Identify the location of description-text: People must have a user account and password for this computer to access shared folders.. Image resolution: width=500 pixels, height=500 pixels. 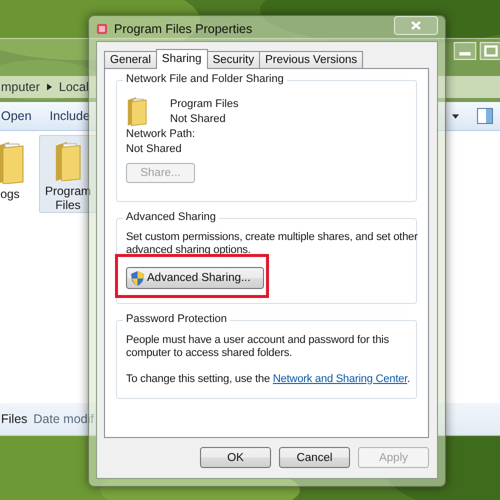
(258, 347).